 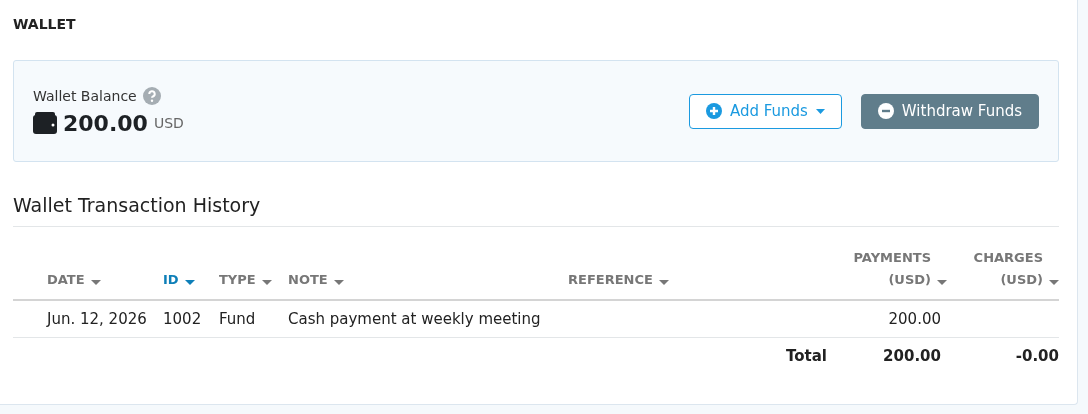 What do you see at coordinates (428, 274) in the screenshot?
I see `column-header: NOTE` at bounding box center [428, 274].